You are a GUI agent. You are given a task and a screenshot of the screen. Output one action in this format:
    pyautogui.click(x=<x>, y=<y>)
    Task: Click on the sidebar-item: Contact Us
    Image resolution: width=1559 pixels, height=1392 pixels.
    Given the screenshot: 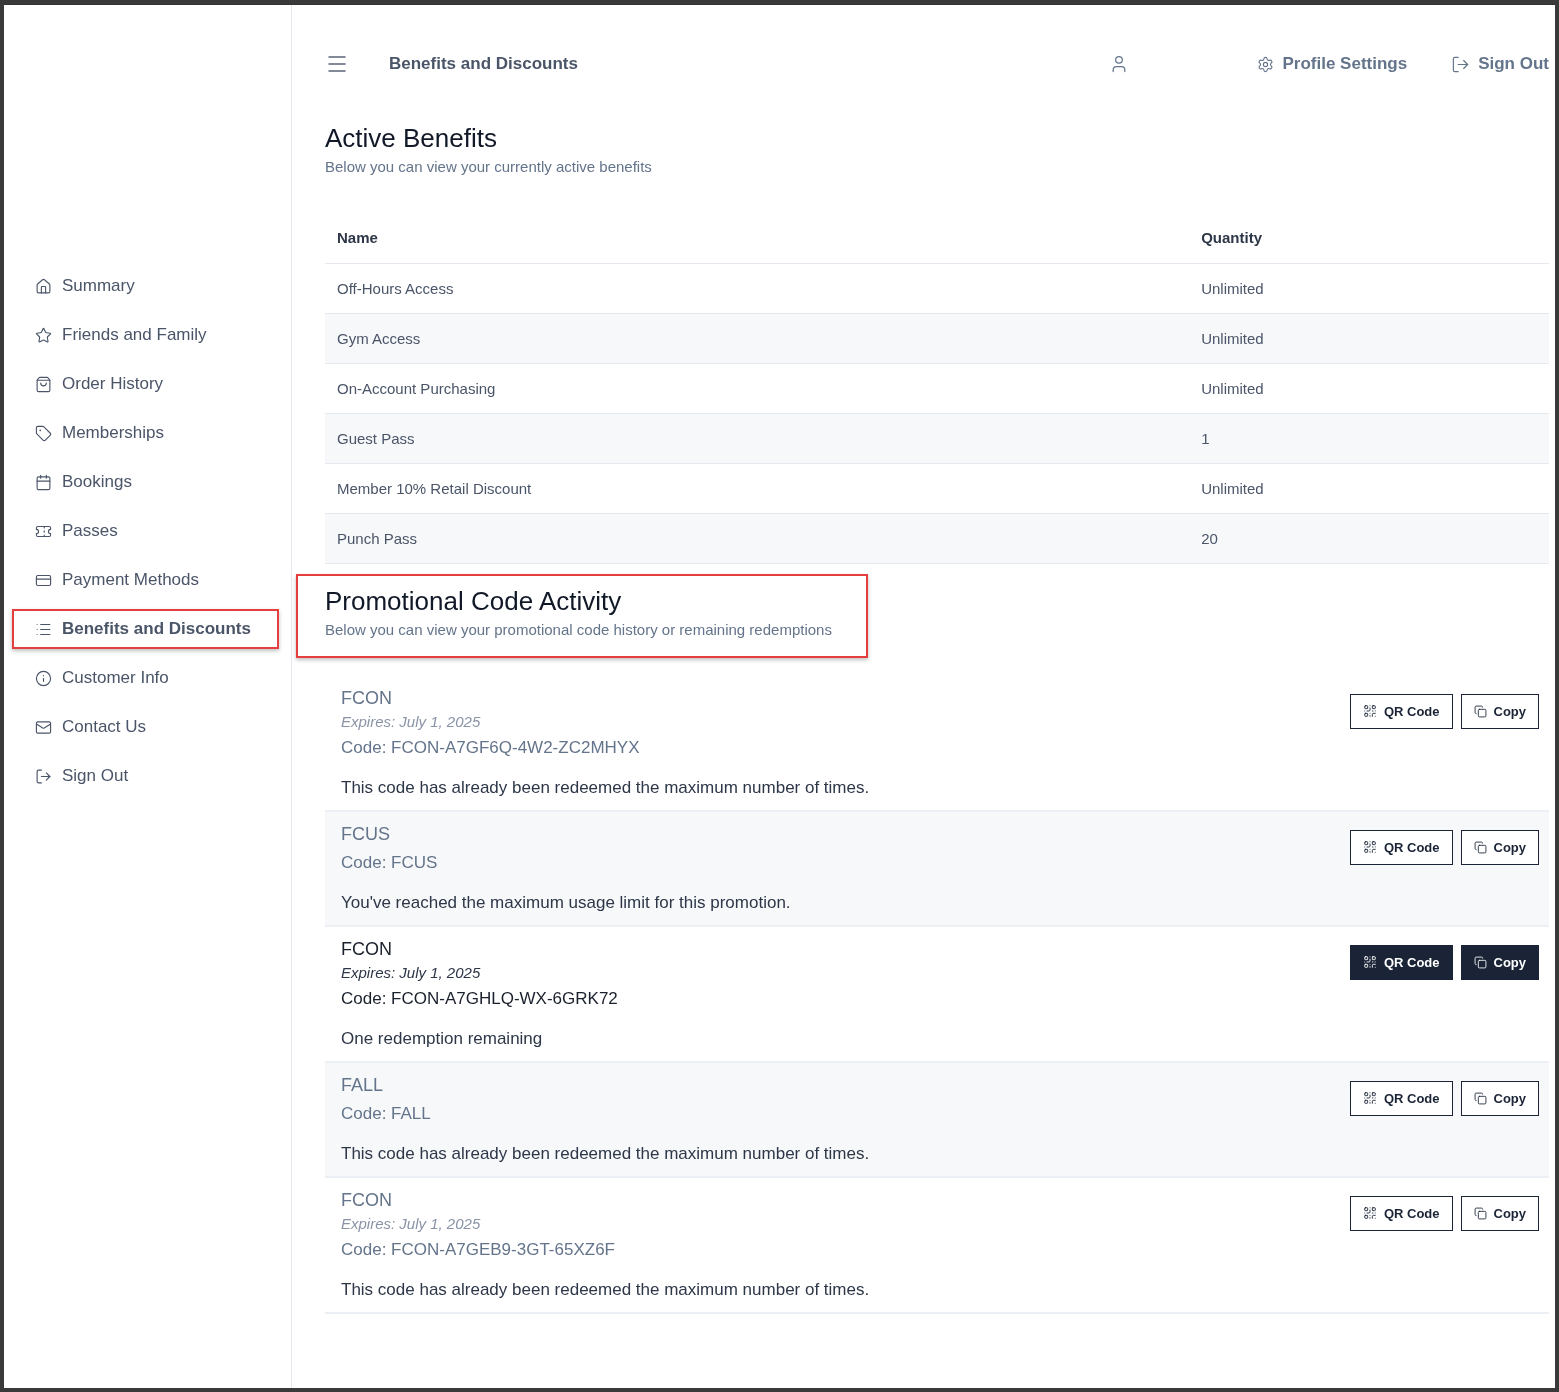 What is the action you would take?
    pyautogui.click(x=145, y=727)
    